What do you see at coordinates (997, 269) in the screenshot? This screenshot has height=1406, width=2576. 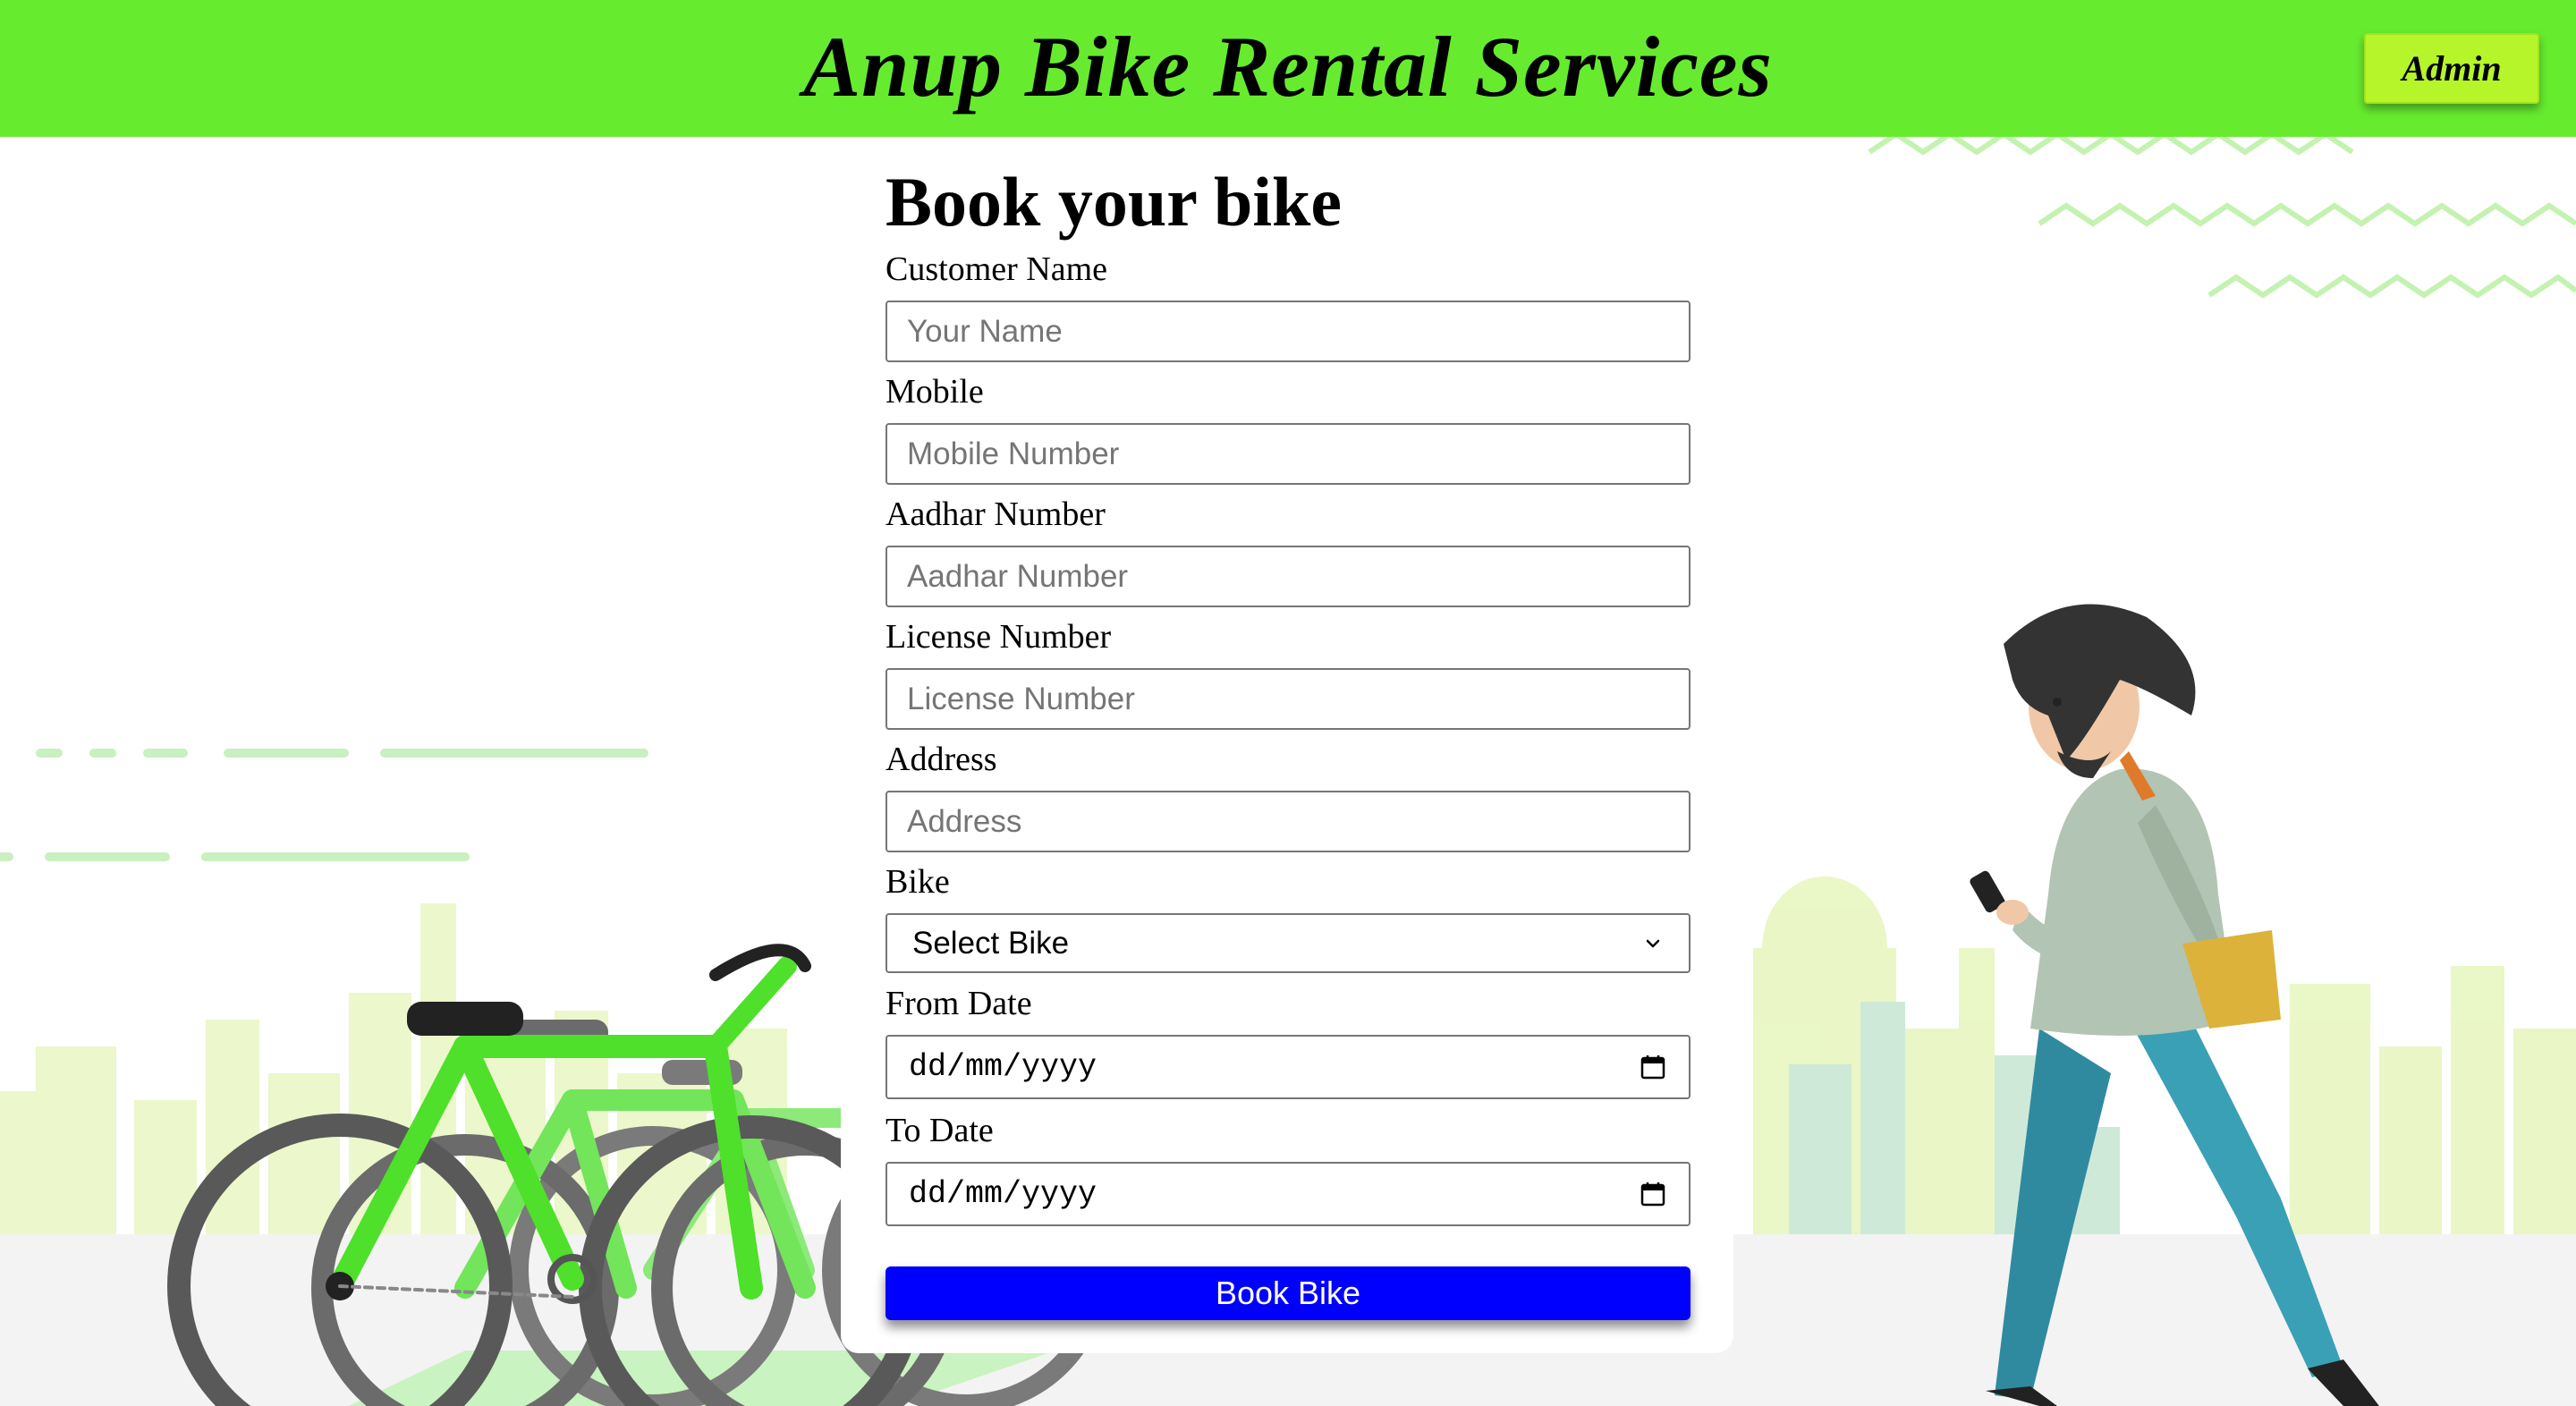 I see `customer-name-label: Customer Name` at bounding box center [997, 269].